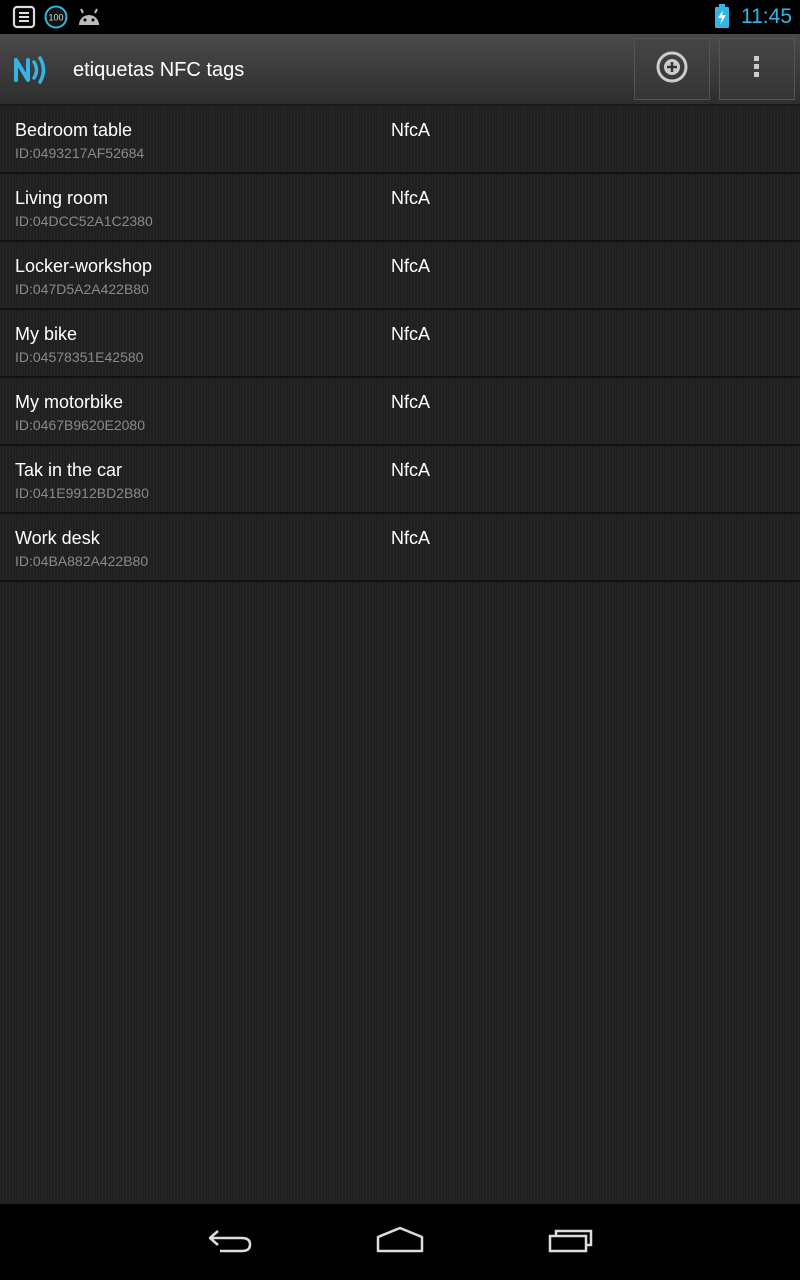 This screenshot has width=800, height=1280. Describe the element at coordinates (46, 334) in the screenshot. I see `tag-name: My bike` at that location.